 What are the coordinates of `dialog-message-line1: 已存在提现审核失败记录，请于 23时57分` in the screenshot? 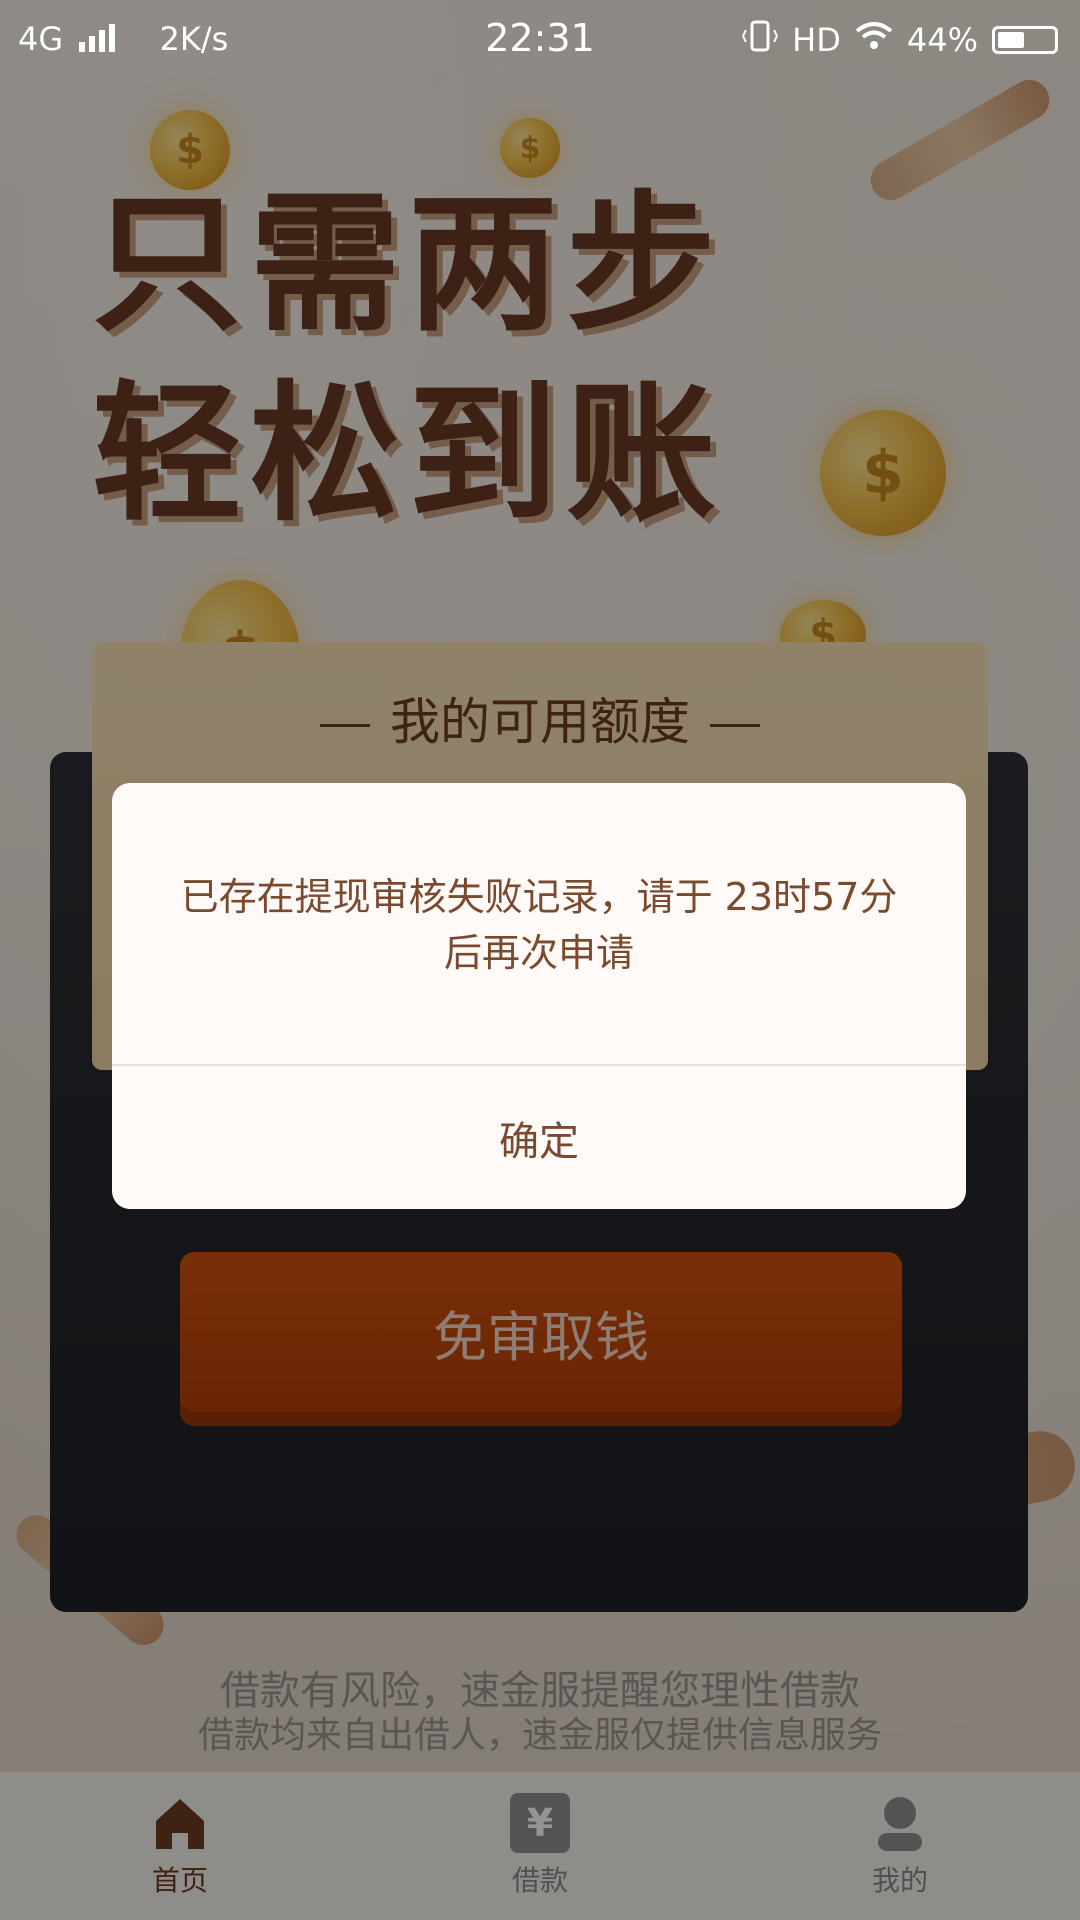 It's located at (539, 897).